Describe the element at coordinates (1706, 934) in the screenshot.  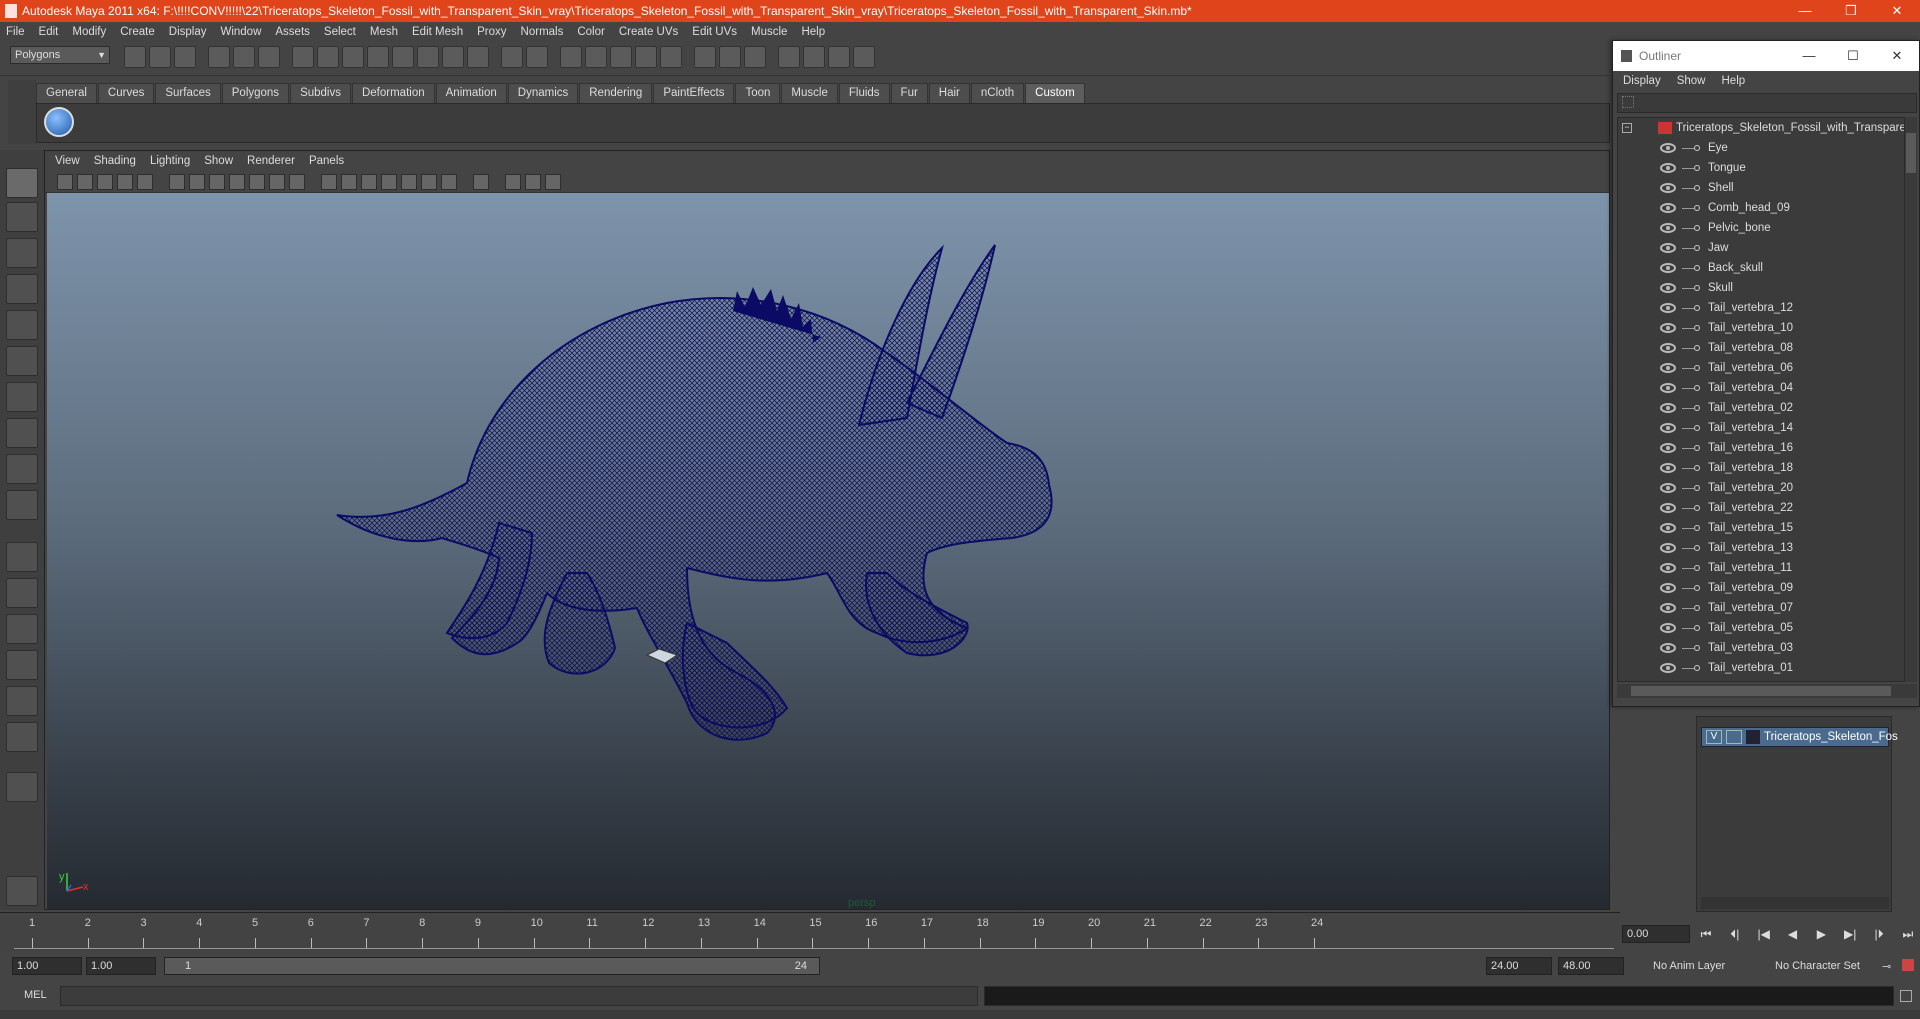
I see `go-to-start-button: ⏮` at that location.